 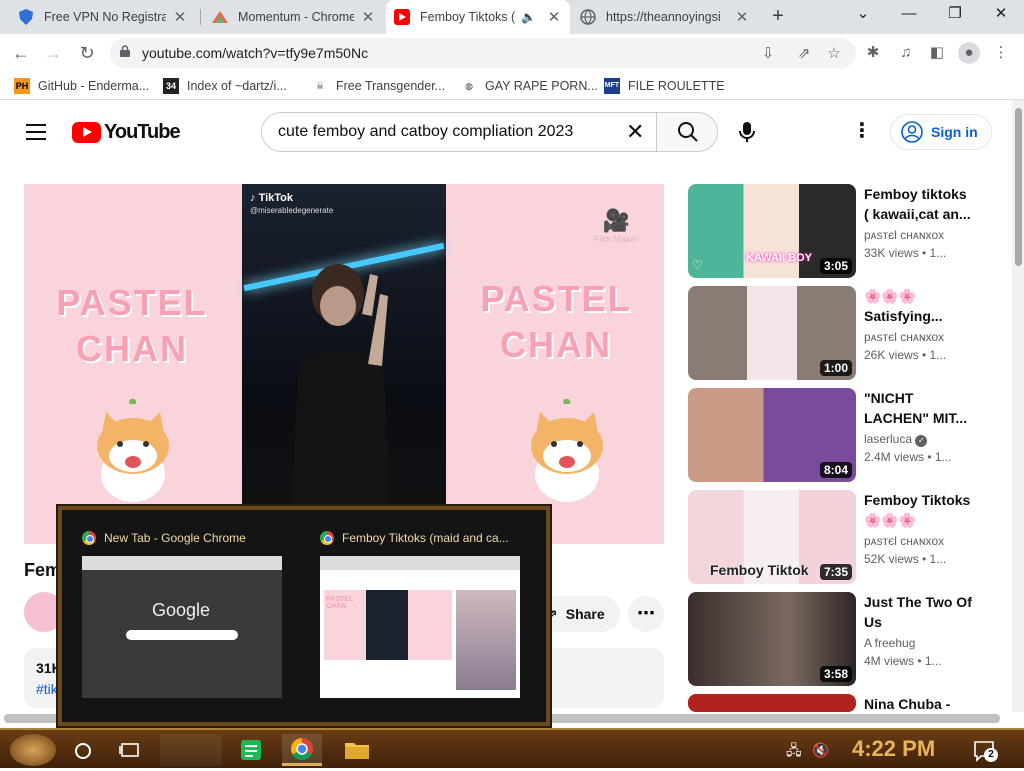 What do you see at coordinates (255, 53) in the screenshot?
I see `url-text: youtube.com/watch?v=tfy9e7m50Nc` at bounding box center [255, 53].